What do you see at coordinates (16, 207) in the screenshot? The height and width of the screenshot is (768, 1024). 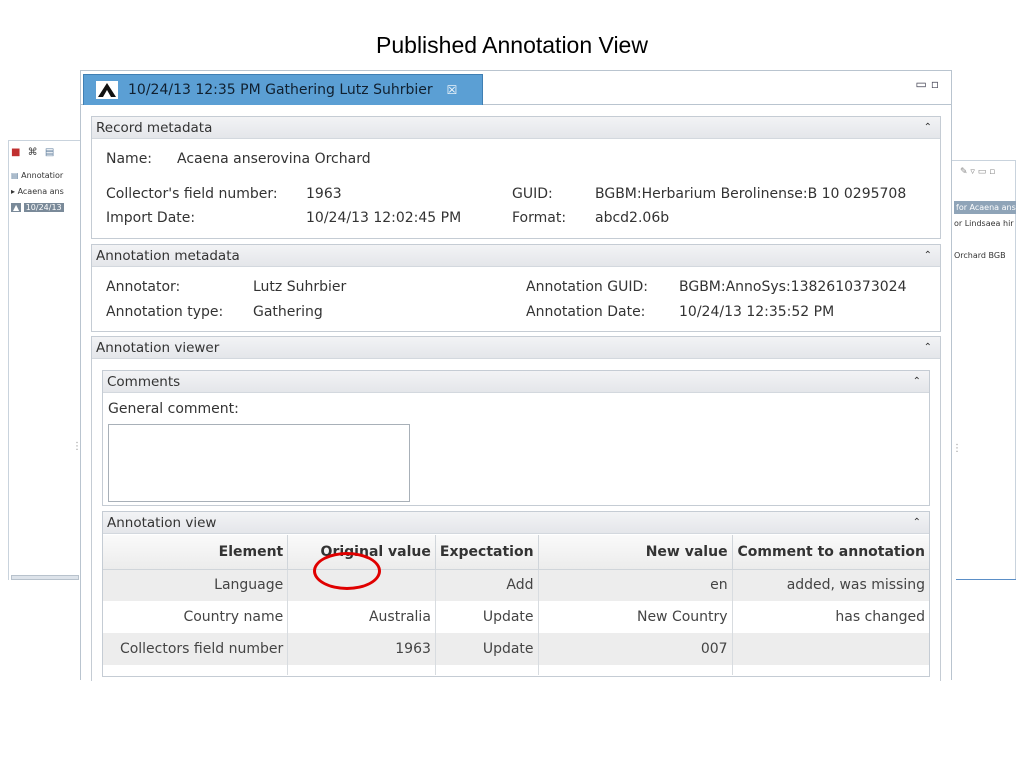 I see `annosys-logo-icon: ▲` at bounding box center [16, 207].